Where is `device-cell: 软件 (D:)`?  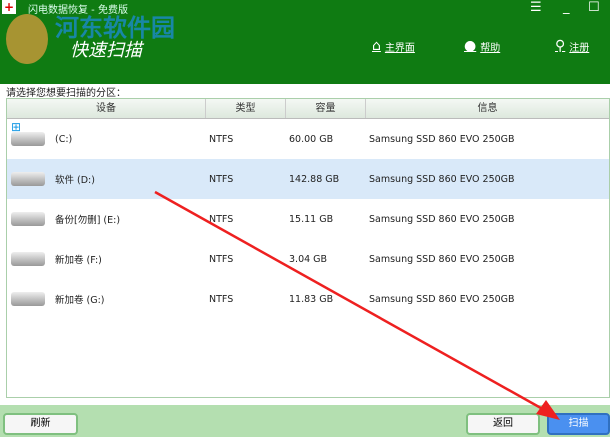 device-cell: 软件 (D:) is located at coordinates (106, 179).